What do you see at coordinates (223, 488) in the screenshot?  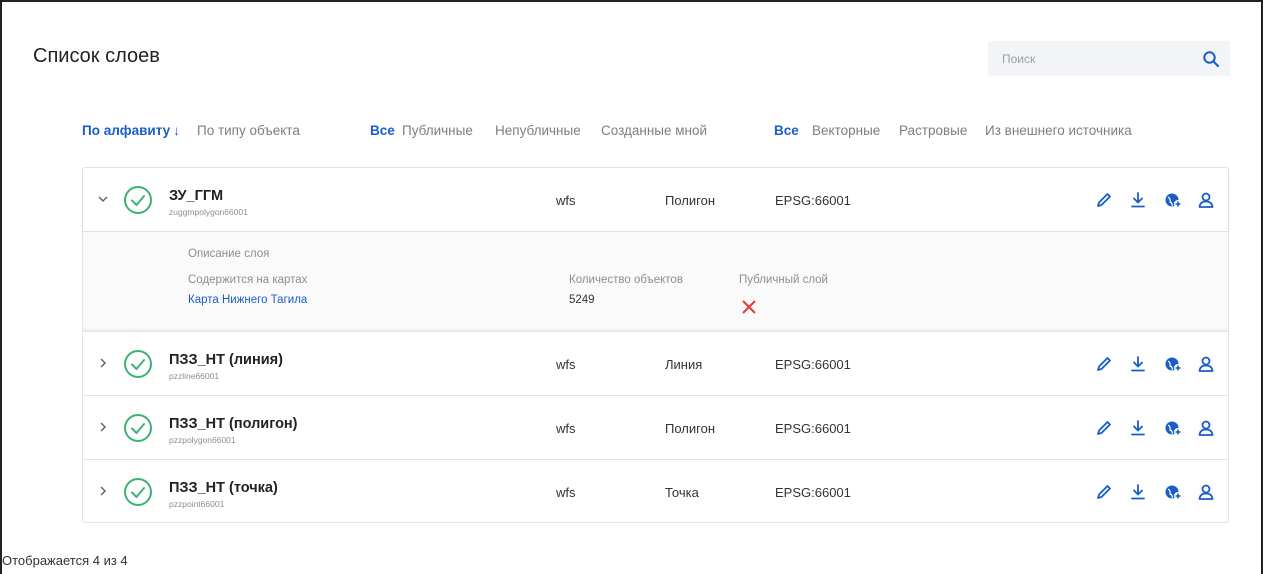 I see `layer-name: ПЗЗ_НТ (точка)` at bounding box center [223, 488].